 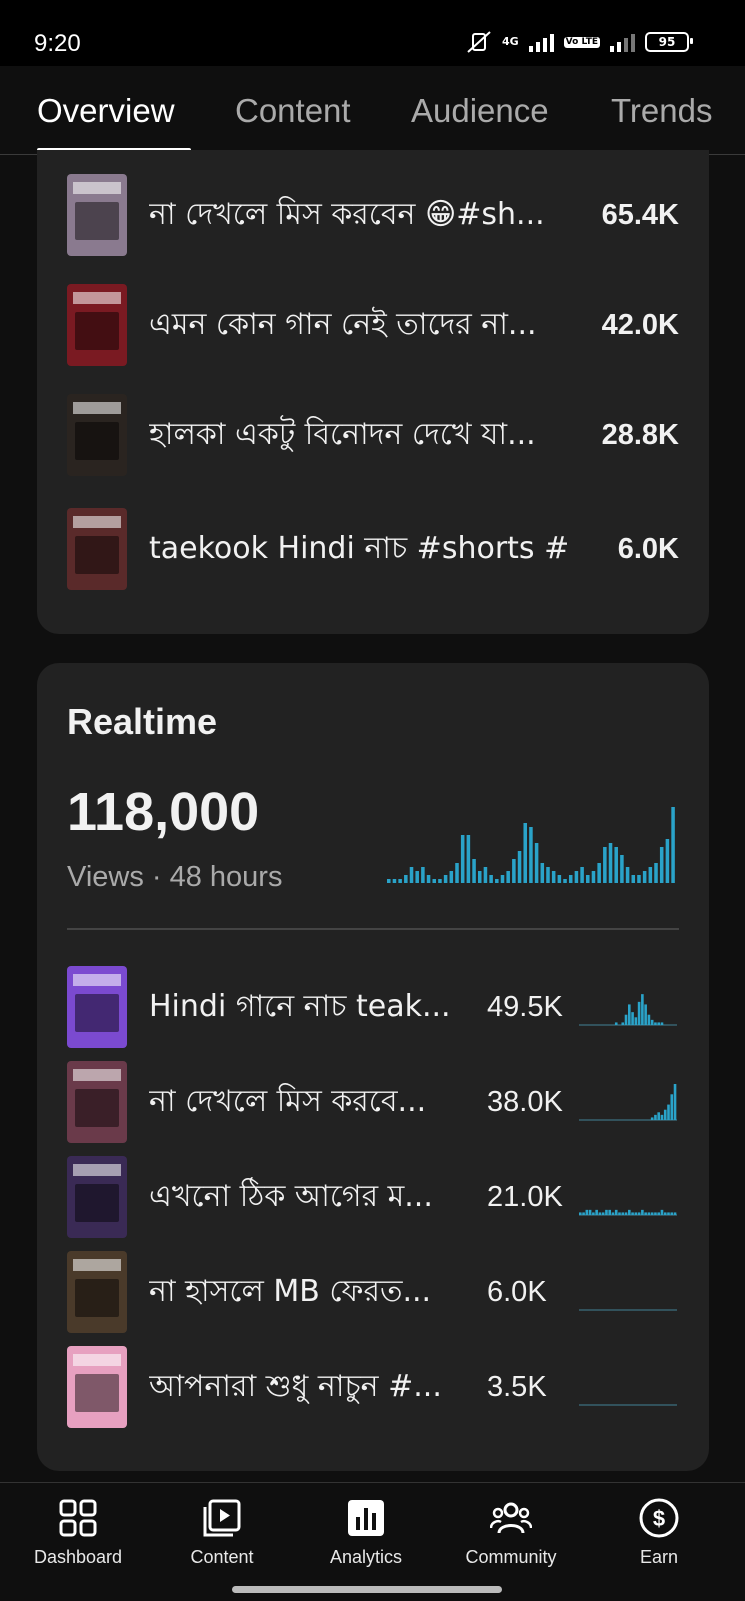 I want to click on realtime-views-count: 118,000, so click(x=163, y=812).